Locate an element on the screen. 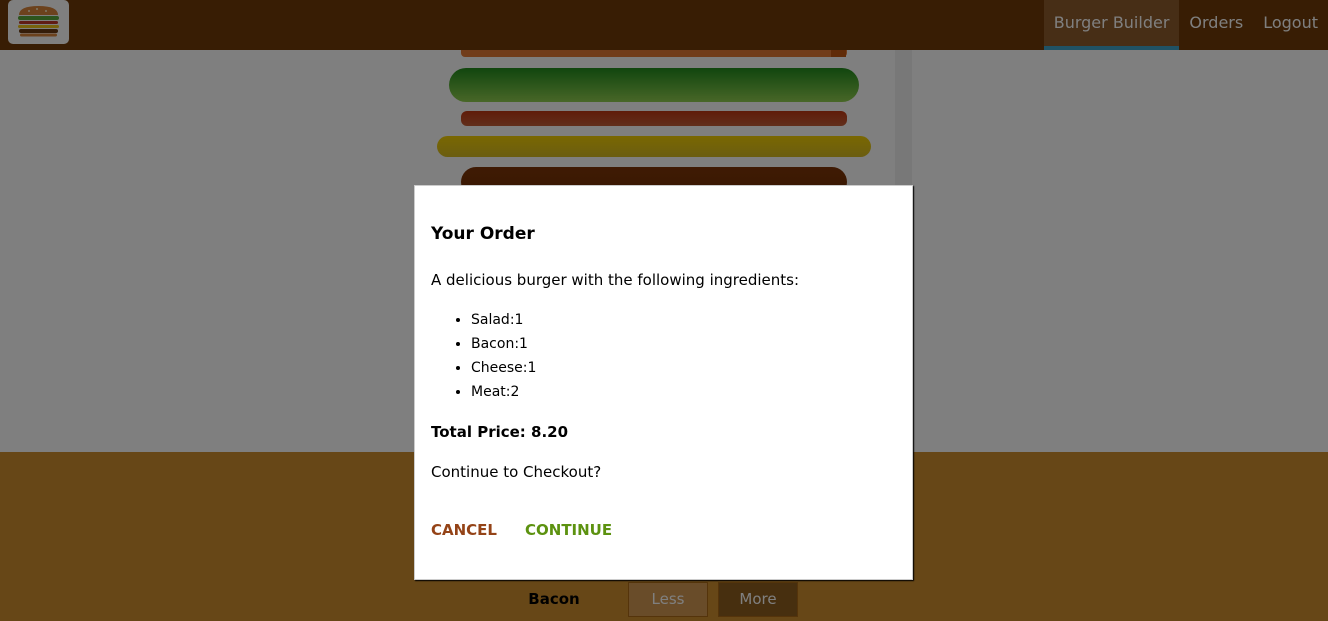 Image resolution: width=1328 pixels, height=621 pixels. total-price: Total Price: 8.20 is located at coordinates (500, 432).